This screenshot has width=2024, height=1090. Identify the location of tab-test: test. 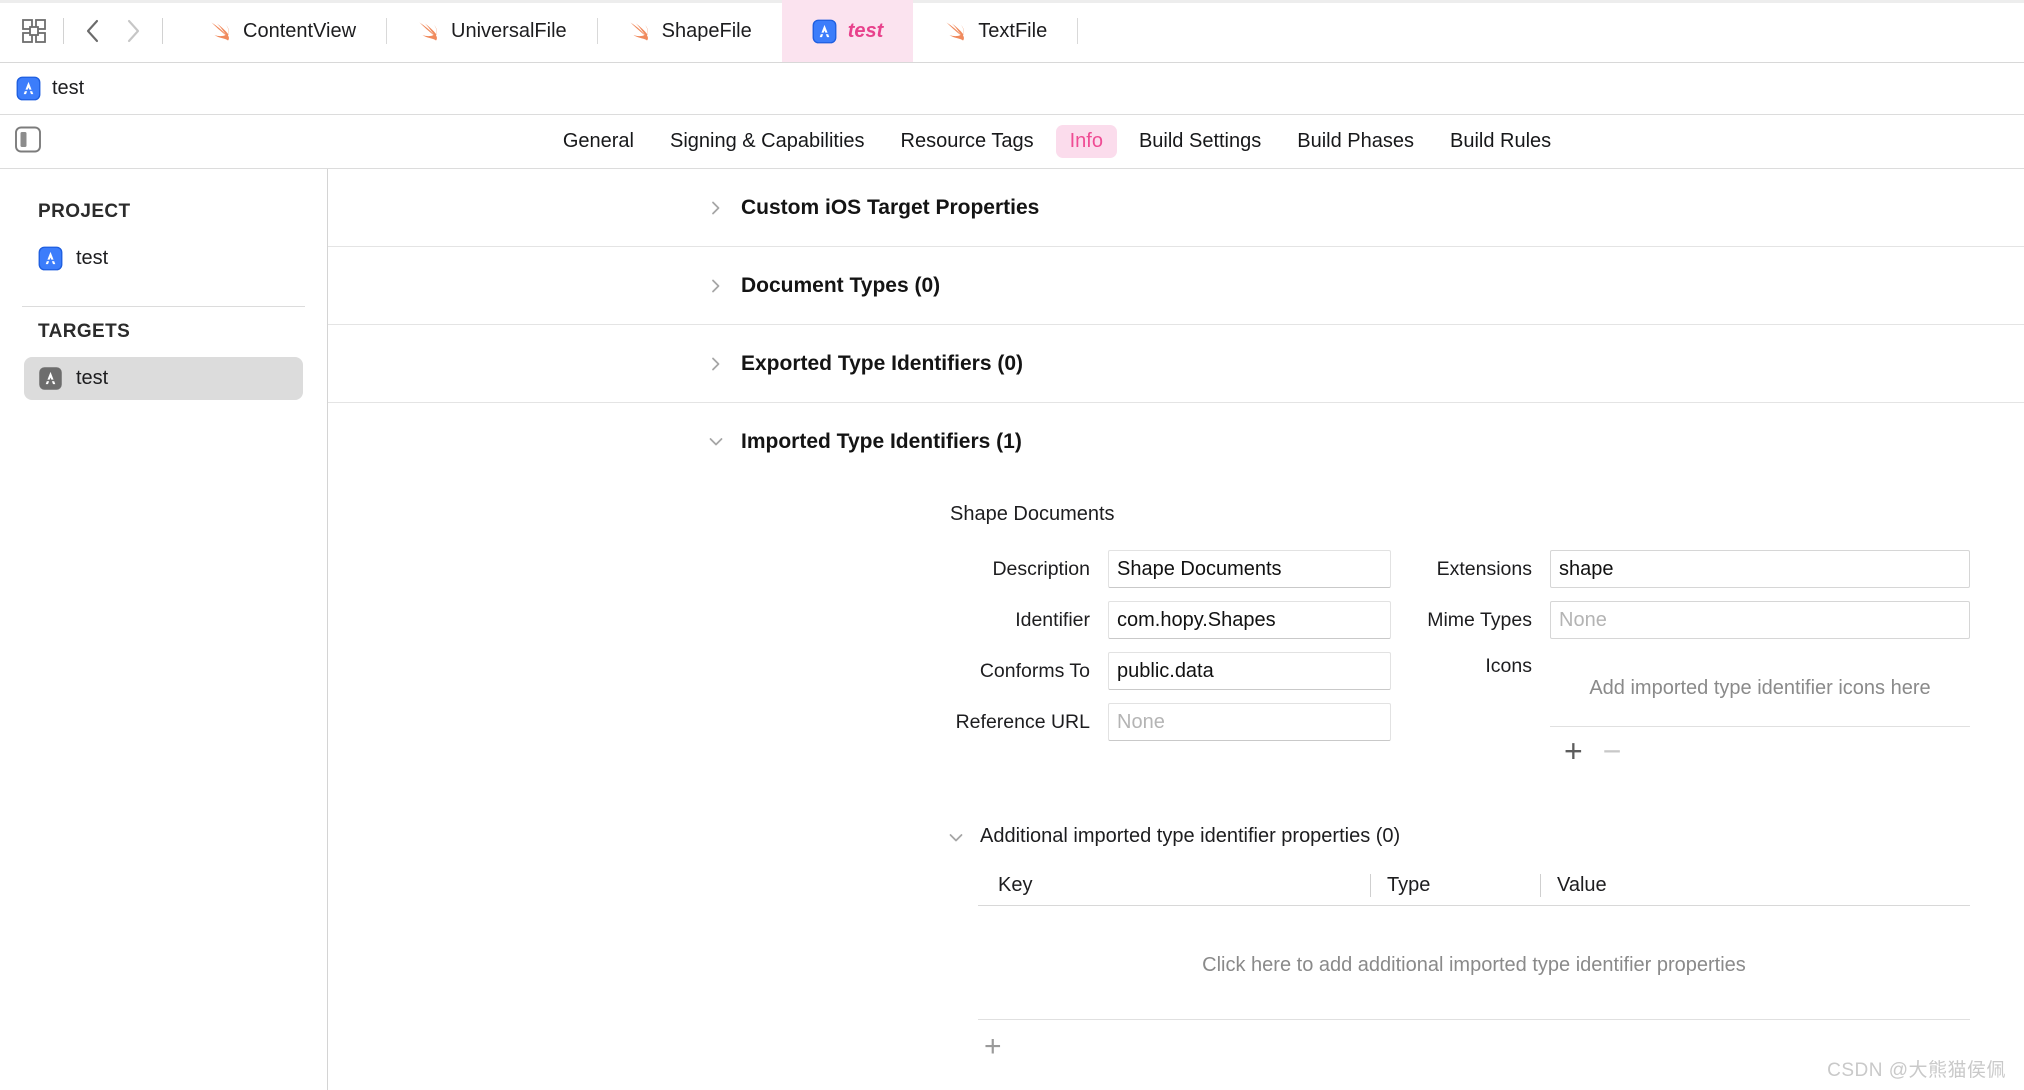
(847, 31).